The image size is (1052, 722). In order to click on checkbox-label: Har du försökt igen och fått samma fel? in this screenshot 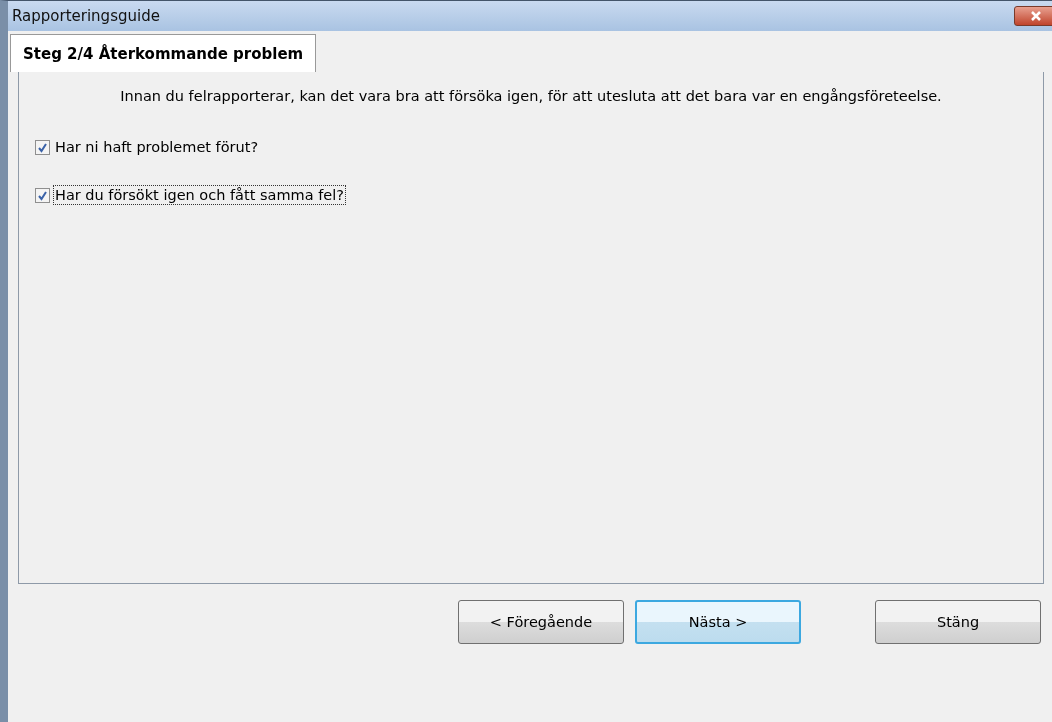, I will do `click(199, 195)`.